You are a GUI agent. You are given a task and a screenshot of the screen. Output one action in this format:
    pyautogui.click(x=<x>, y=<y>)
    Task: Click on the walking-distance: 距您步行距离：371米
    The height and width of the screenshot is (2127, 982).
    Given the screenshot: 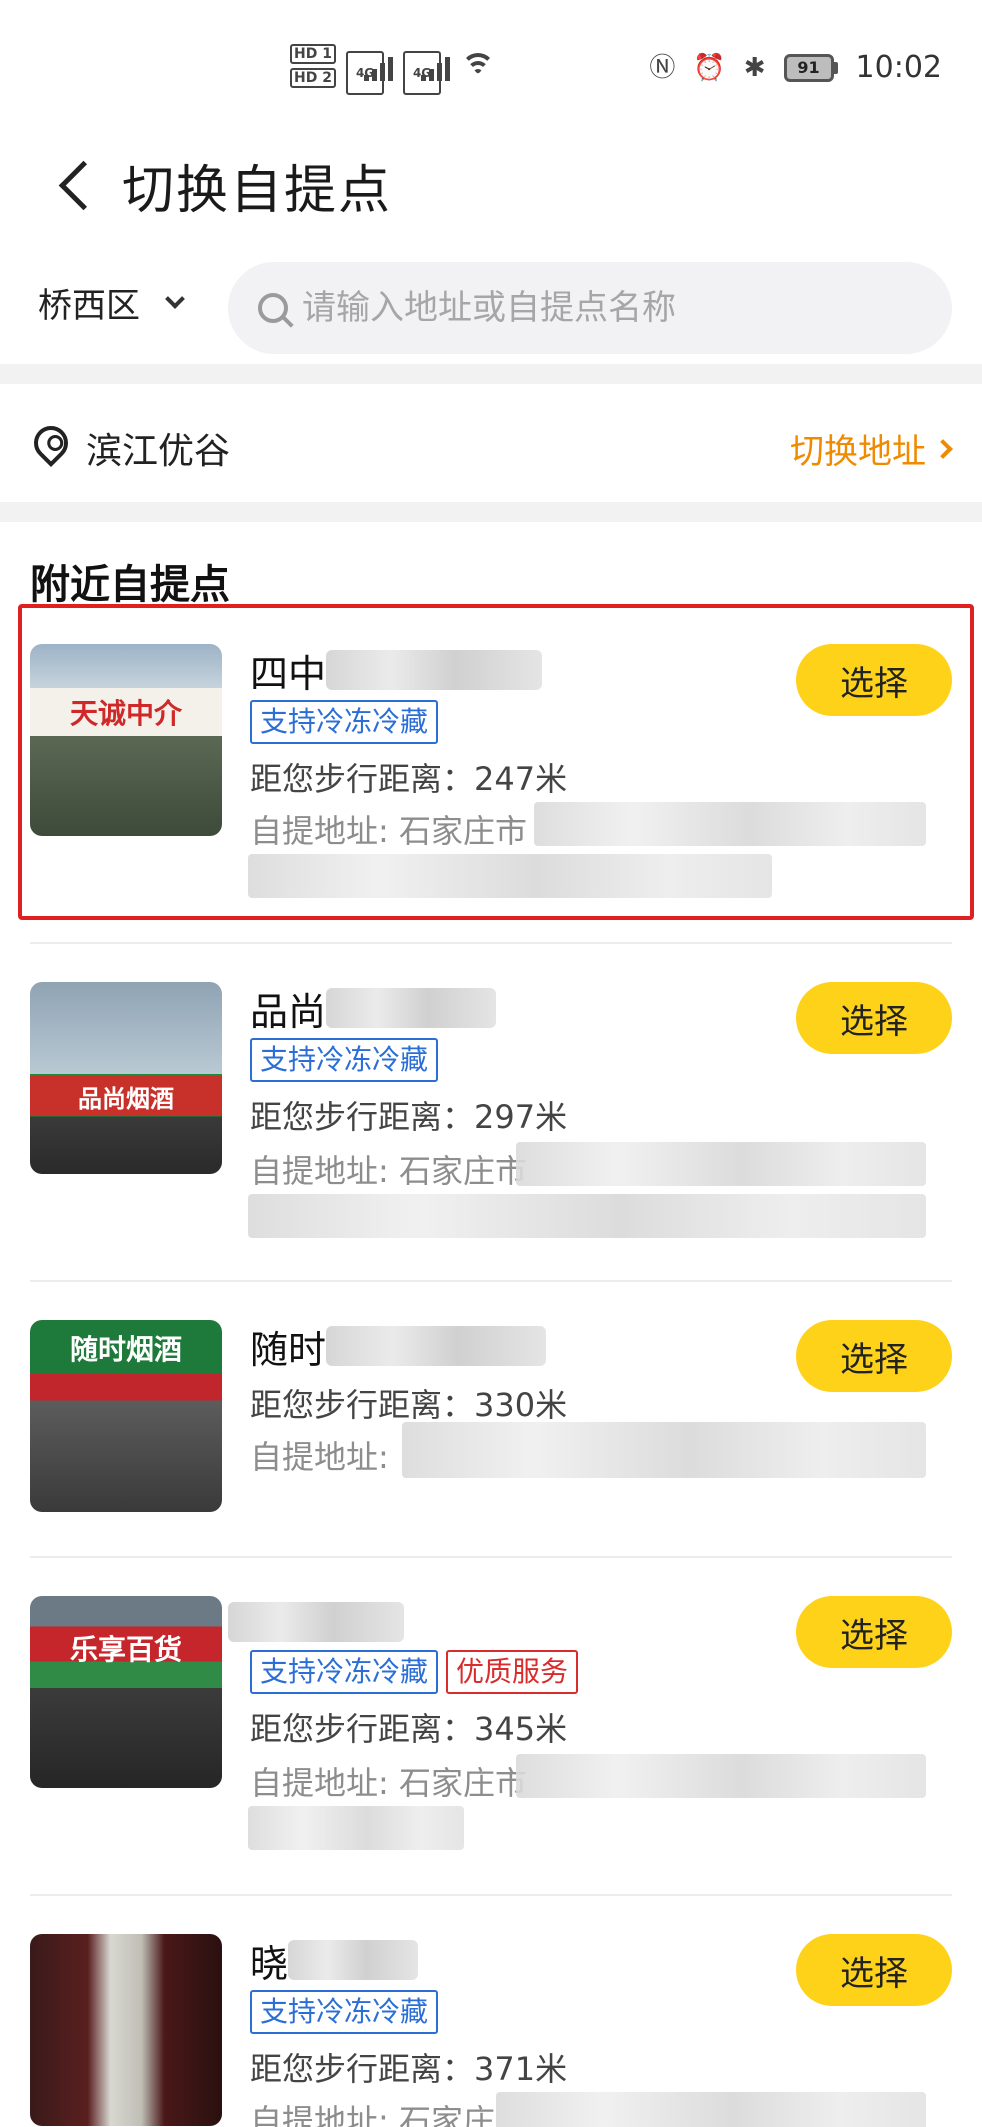 What is the action you would take?
    pyautogui.click(x=409, y=2069)
    